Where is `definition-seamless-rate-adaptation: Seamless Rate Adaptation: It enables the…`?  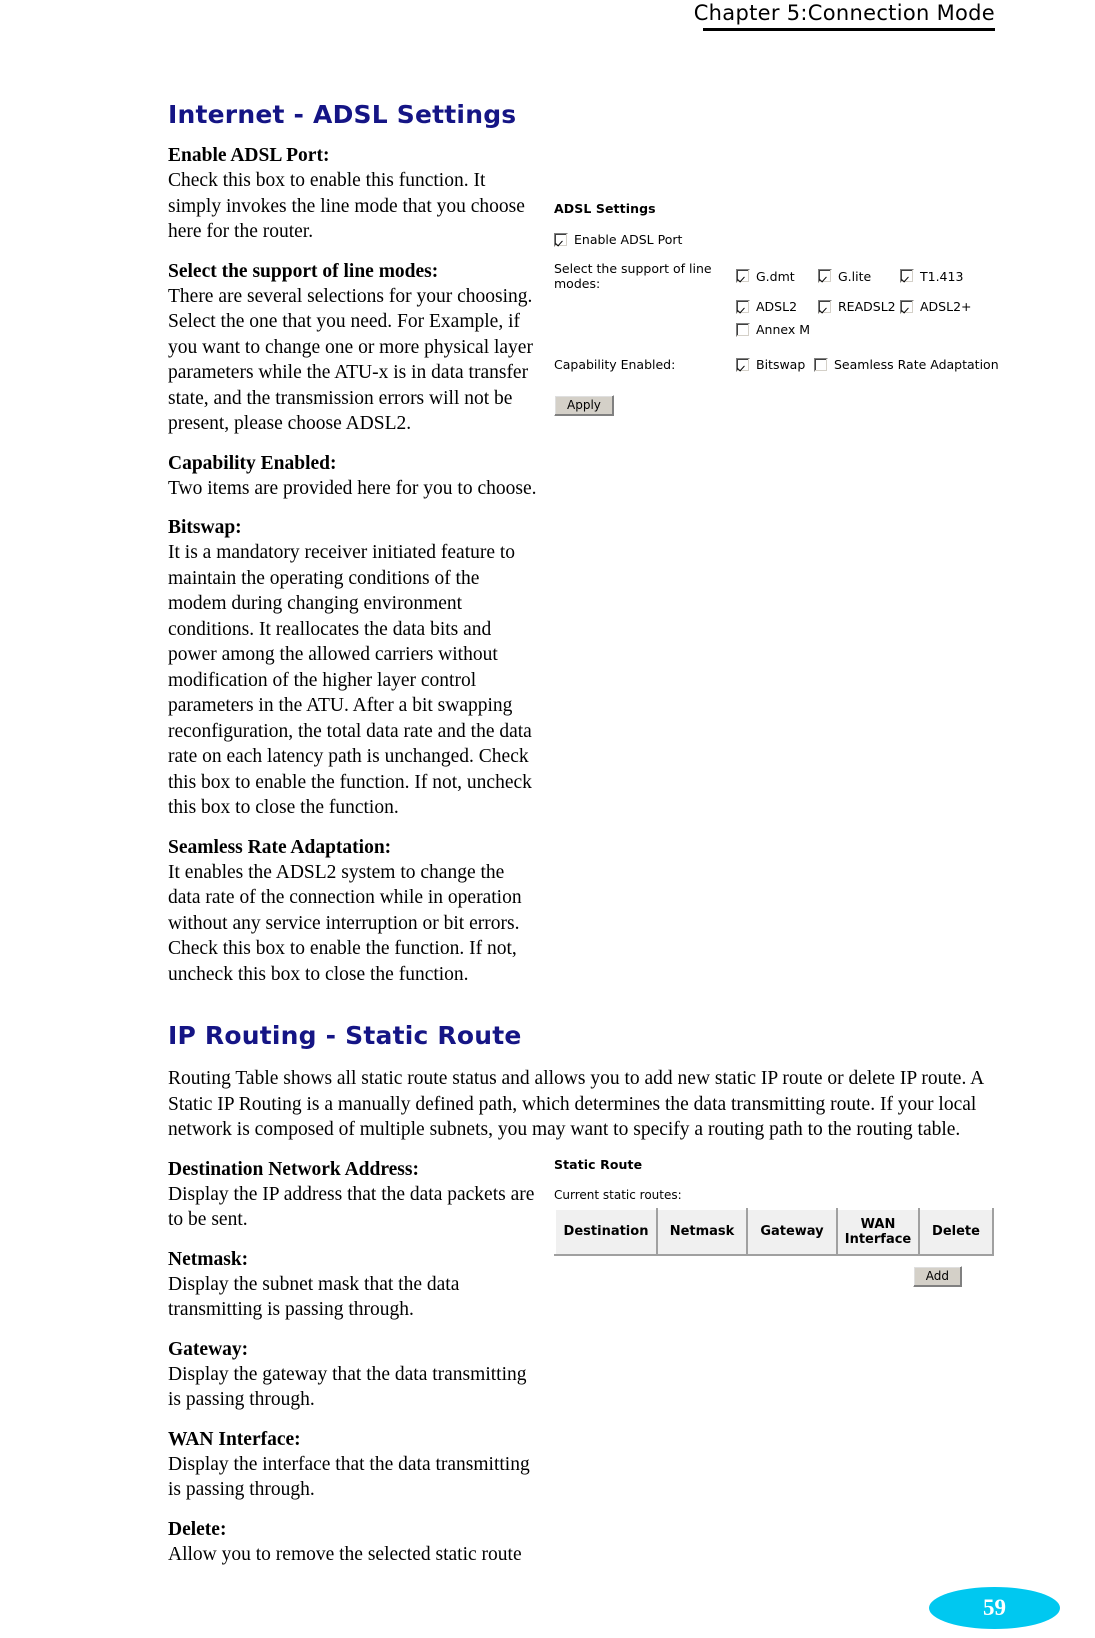 definition-seamless-rate-adaptation: Seamless Rate Adaptation: It enables the… is located at coordinates (354, 911).